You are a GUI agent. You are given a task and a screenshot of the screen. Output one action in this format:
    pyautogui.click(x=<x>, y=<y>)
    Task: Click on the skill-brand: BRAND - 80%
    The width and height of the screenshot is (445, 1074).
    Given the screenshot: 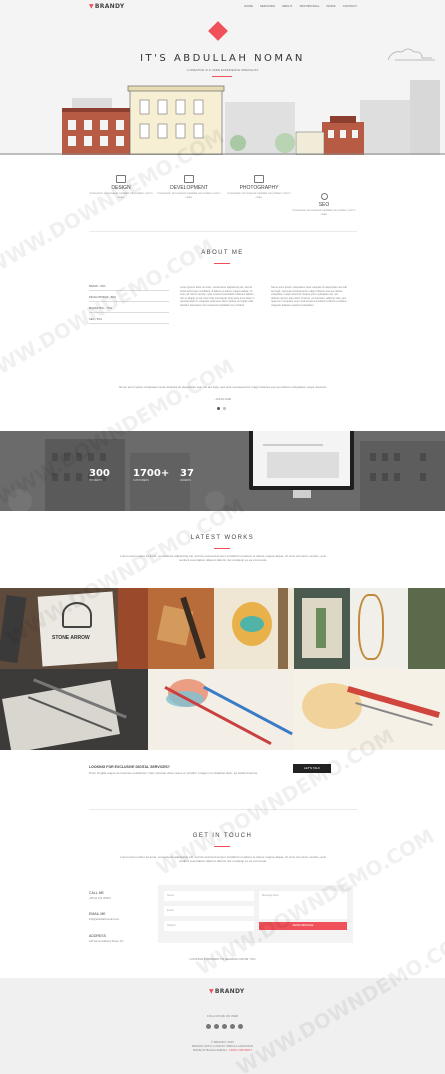 What is the action you would take?
    pyautogui.click(x=129, y=288)
    